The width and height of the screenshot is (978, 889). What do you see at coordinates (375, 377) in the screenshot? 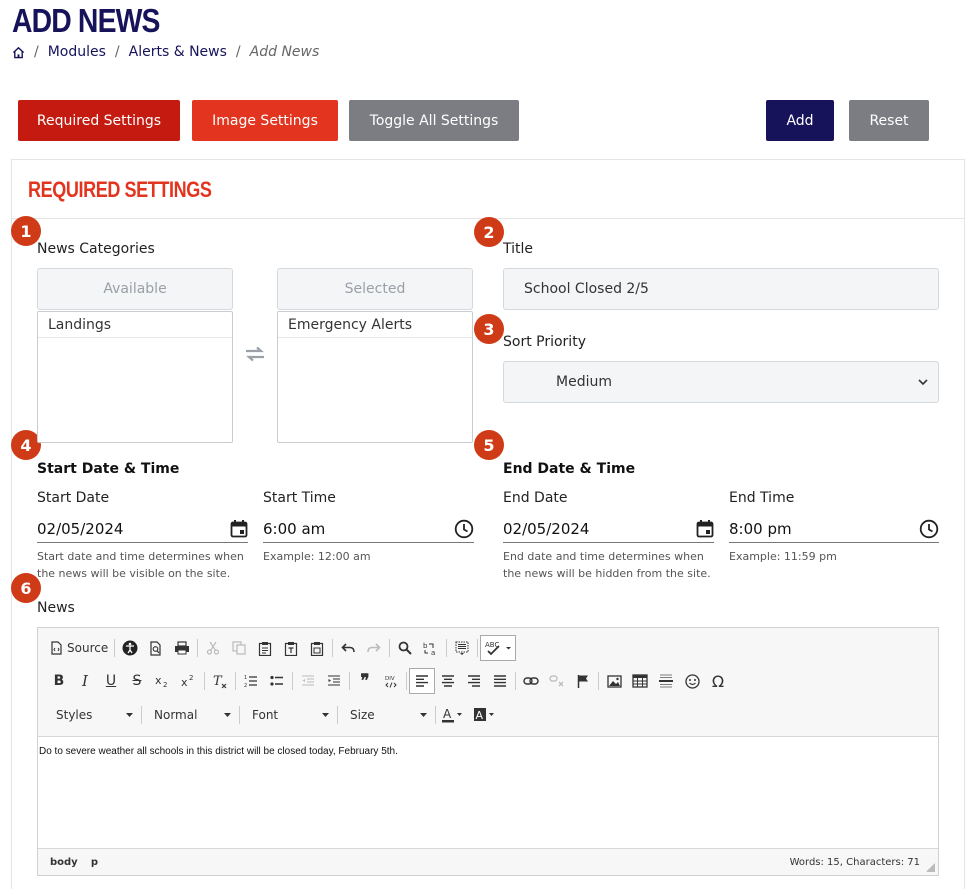
I see `selected-categories-list: Emergency Alerts` at bounding box center [375, 377].